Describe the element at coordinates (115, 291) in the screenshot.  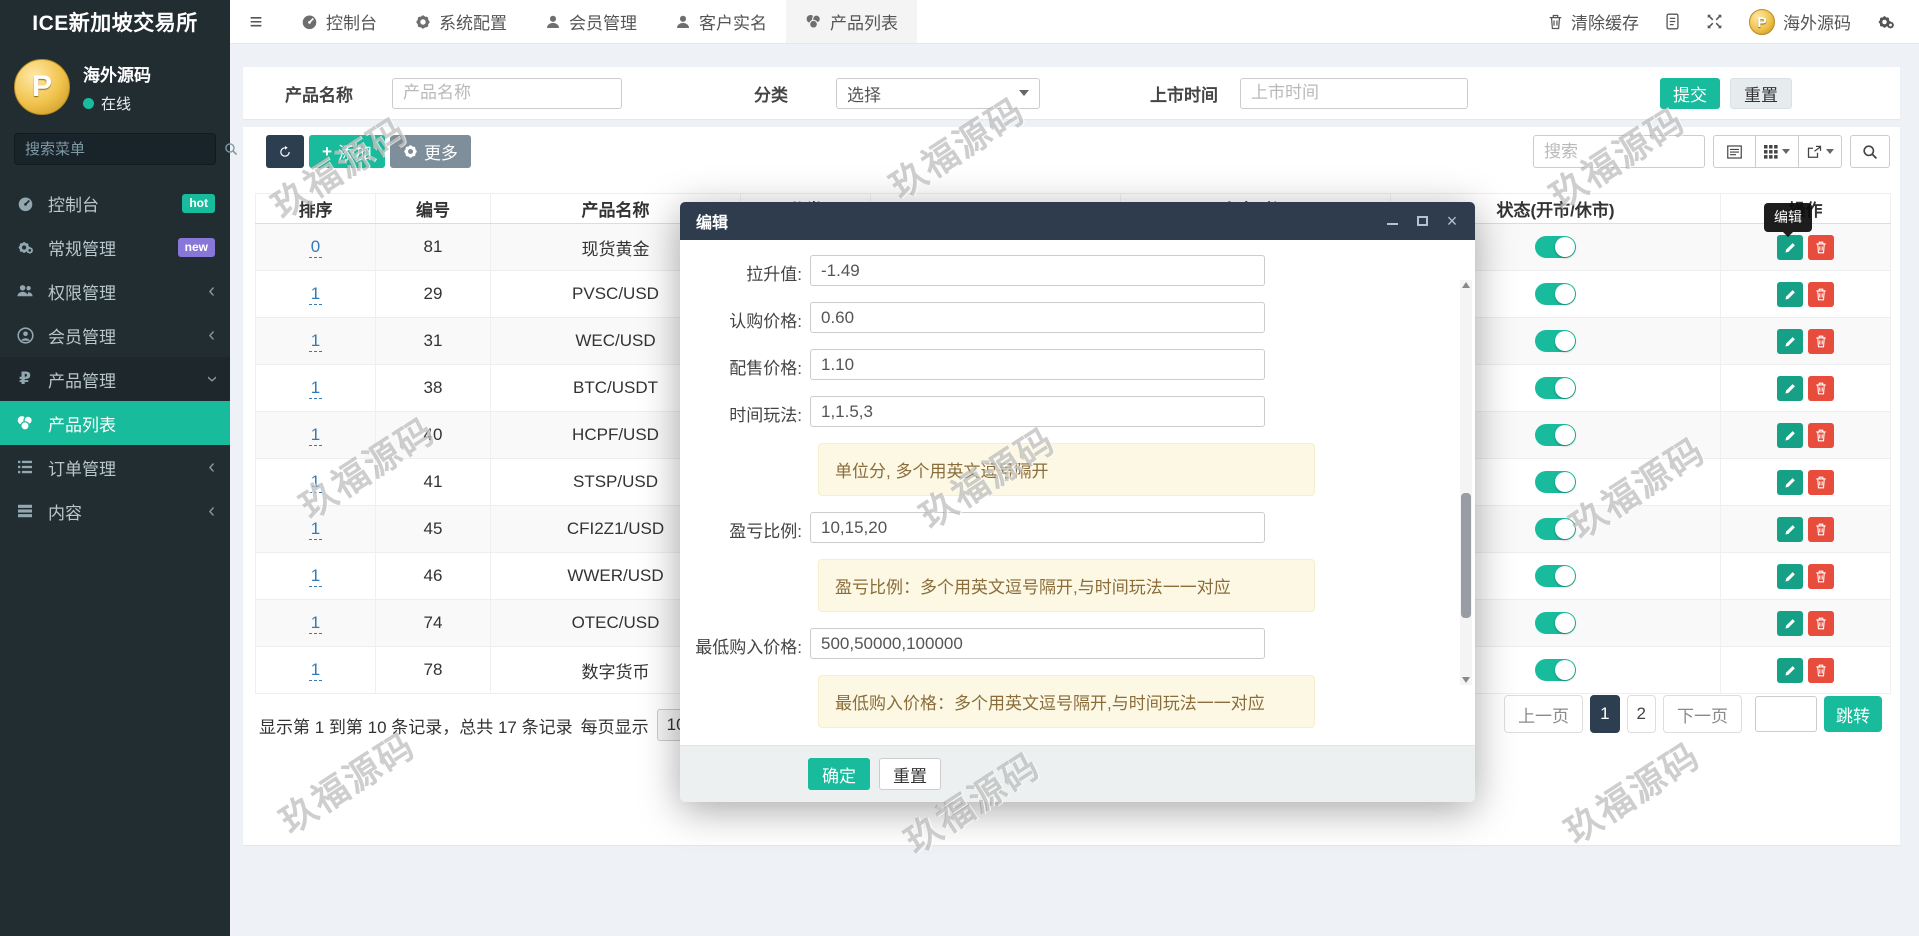
I see `sidebar-item-permissions: 权限管理 ‹` at that location.